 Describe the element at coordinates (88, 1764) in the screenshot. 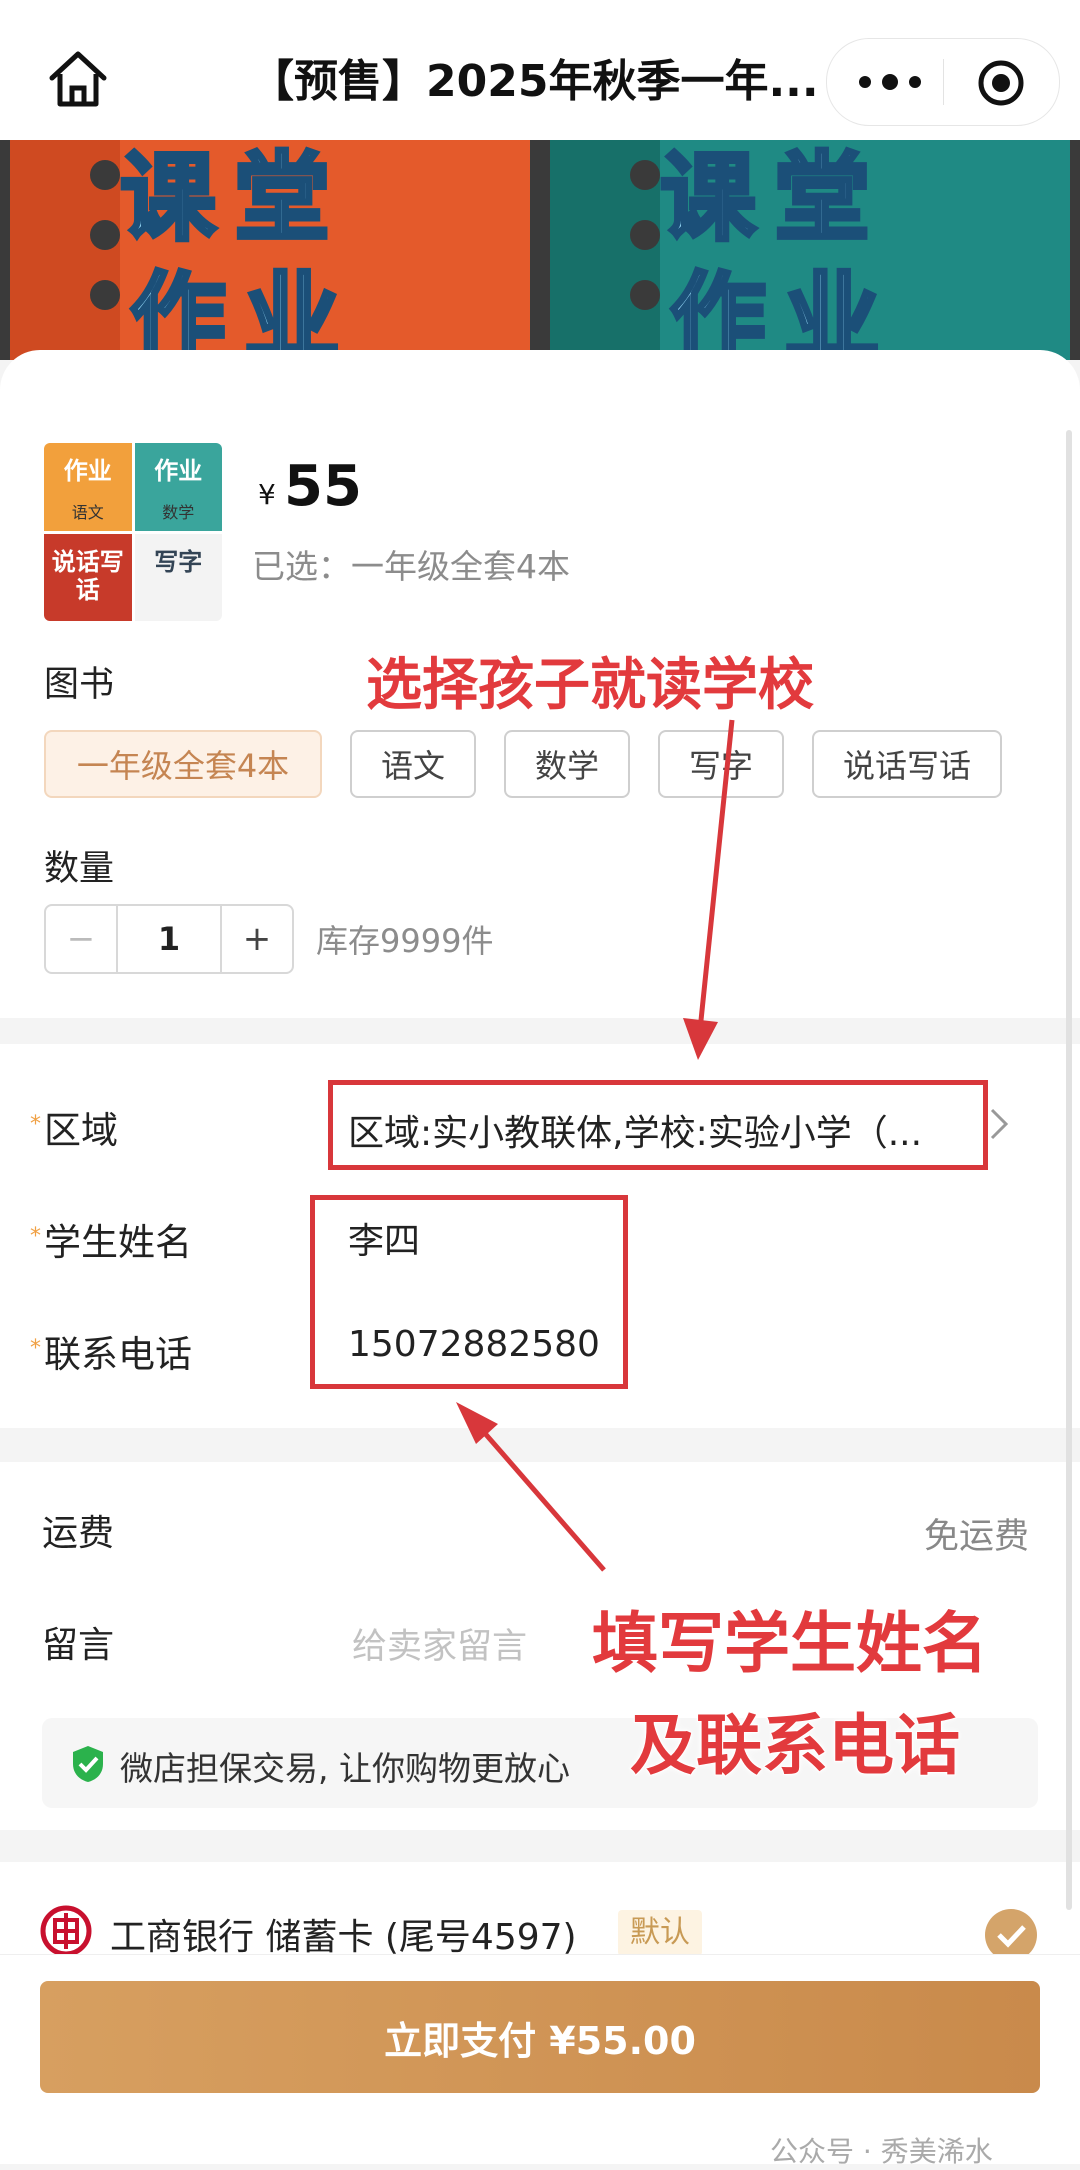

I see `shield-check-icon` at that location.